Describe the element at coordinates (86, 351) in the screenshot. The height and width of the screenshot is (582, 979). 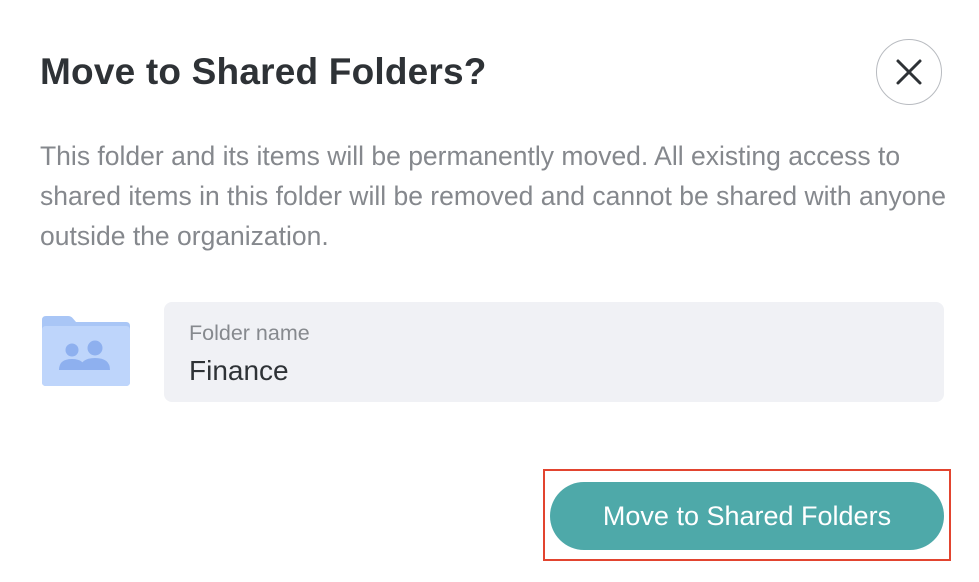
I see `shared-folder-icon` at that location.